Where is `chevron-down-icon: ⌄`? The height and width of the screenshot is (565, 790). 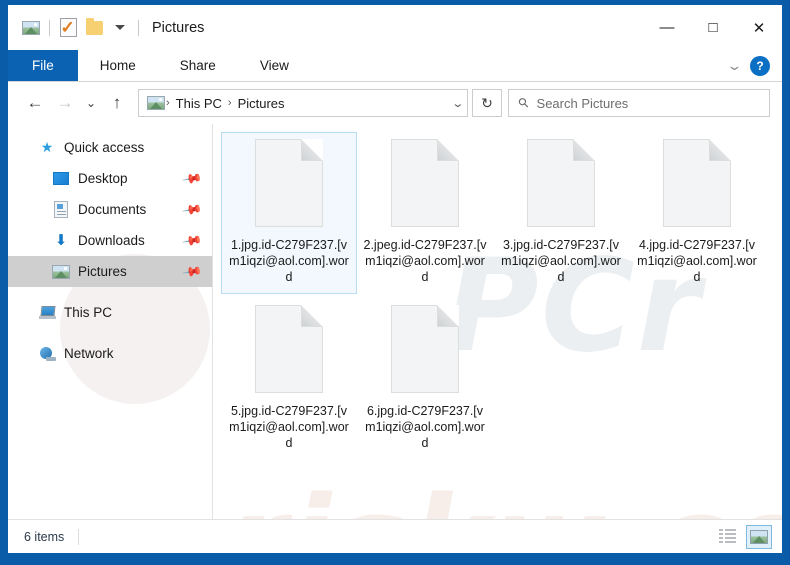 chevron-down-icon: ⌄ is located at coordinates (734, 66).